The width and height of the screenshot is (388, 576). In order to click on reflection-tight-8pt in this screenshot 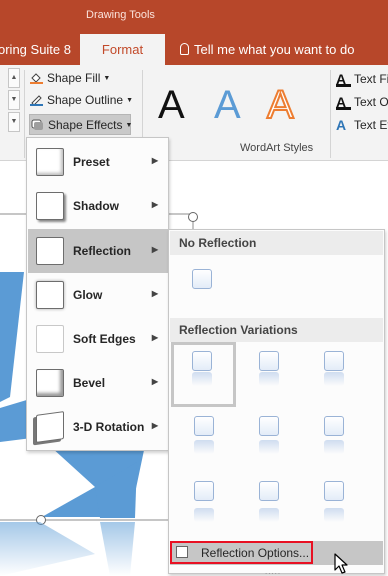, I will do `click(204, 506)`.